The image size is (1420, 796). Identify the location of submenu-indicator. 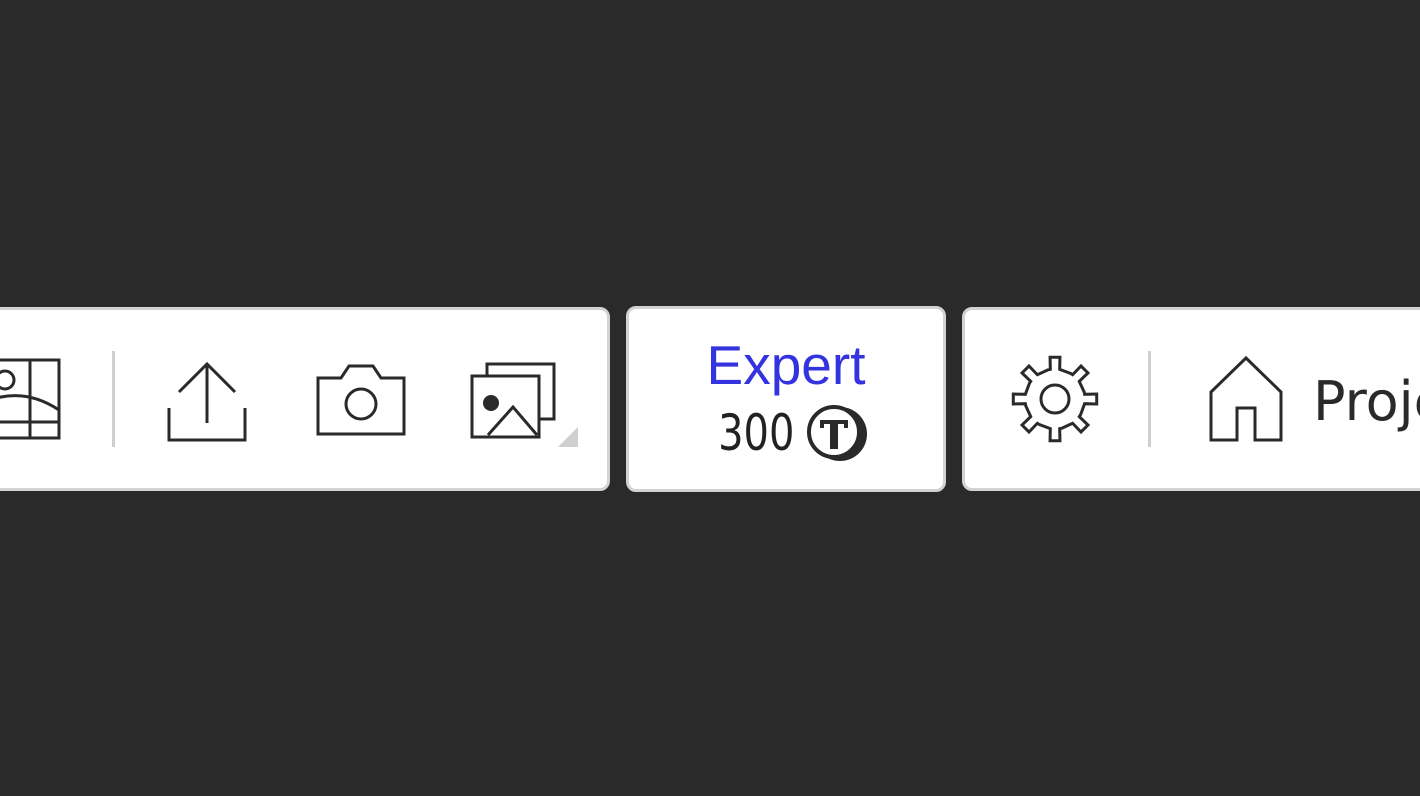
(568, 437).